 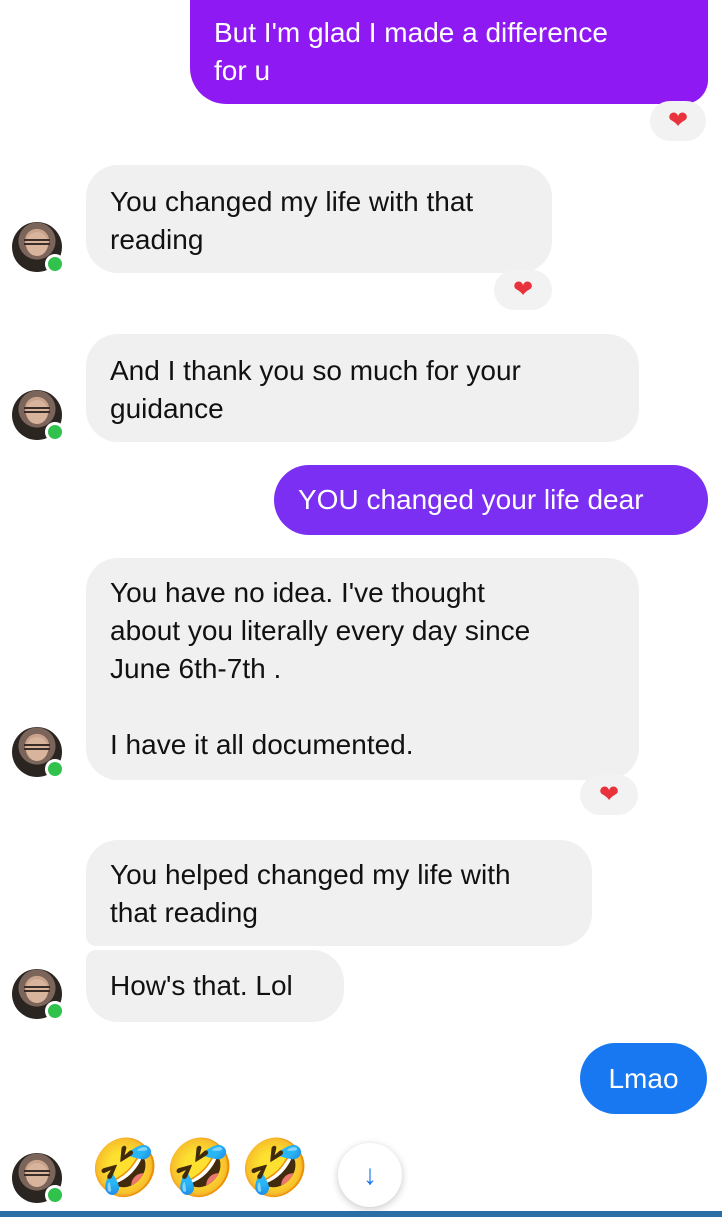 What do you see at coordinates (643, 1078) in the screenshot?
I see `message-bubble-outgoing: Lmao` at bounding box center [643, 1078].